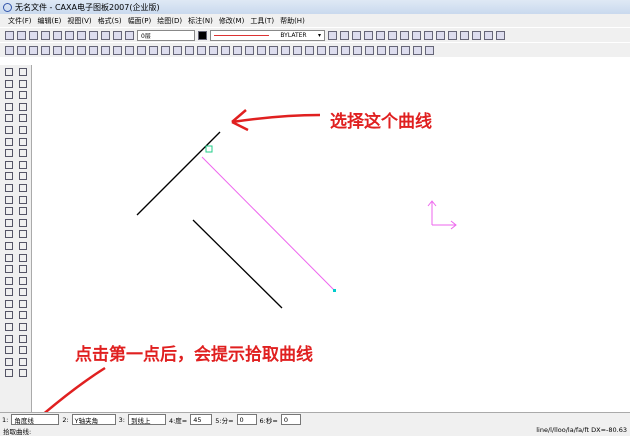 This screenshot has height=436, width=630. I want to click on menu-edit: 编辑(E), so click(50, 21).